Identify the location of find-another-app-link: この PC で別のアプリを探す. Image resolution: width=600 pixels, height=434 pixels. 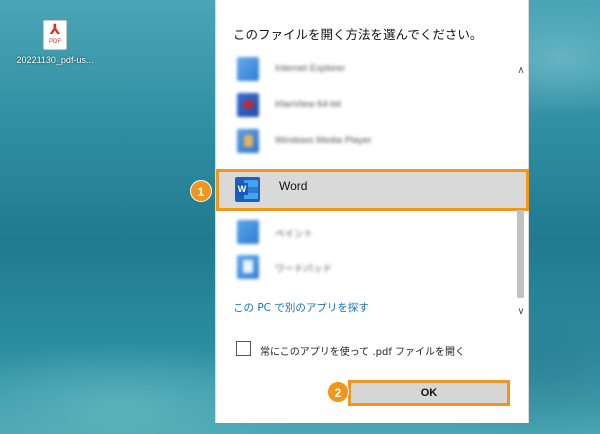
(301, 307).